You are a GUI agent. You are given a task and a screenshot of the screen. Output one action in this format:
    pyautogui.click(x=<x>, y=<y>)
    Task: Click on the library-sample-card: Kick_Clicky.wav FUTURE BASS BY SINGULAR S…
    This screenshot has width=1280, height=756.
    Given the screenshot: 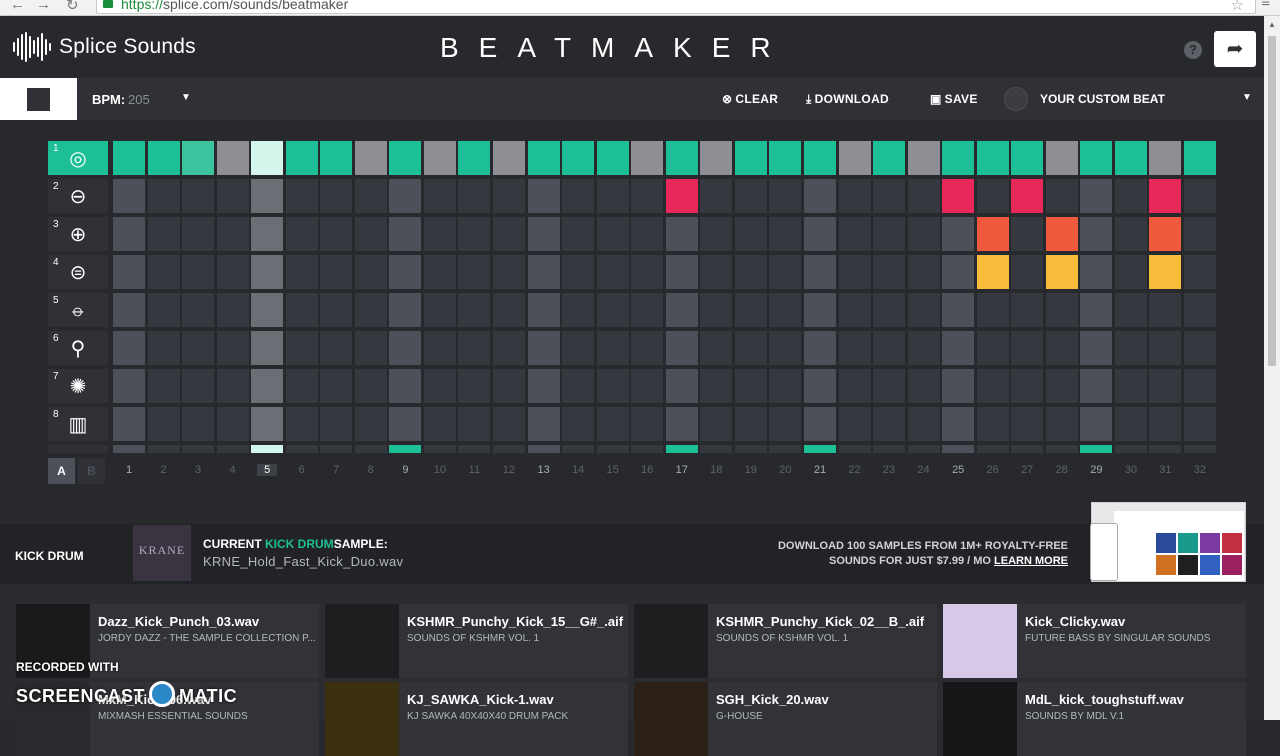 What is the action you would take?
    pyautogui.click(x=1094, y=641)
    